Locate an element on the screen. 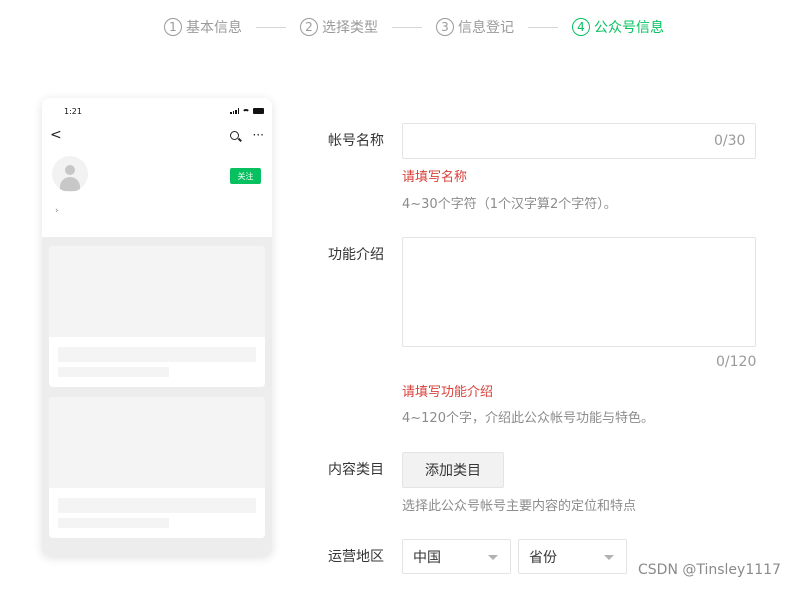  status-bar: 1:21 is located at coordinates (157, 111).